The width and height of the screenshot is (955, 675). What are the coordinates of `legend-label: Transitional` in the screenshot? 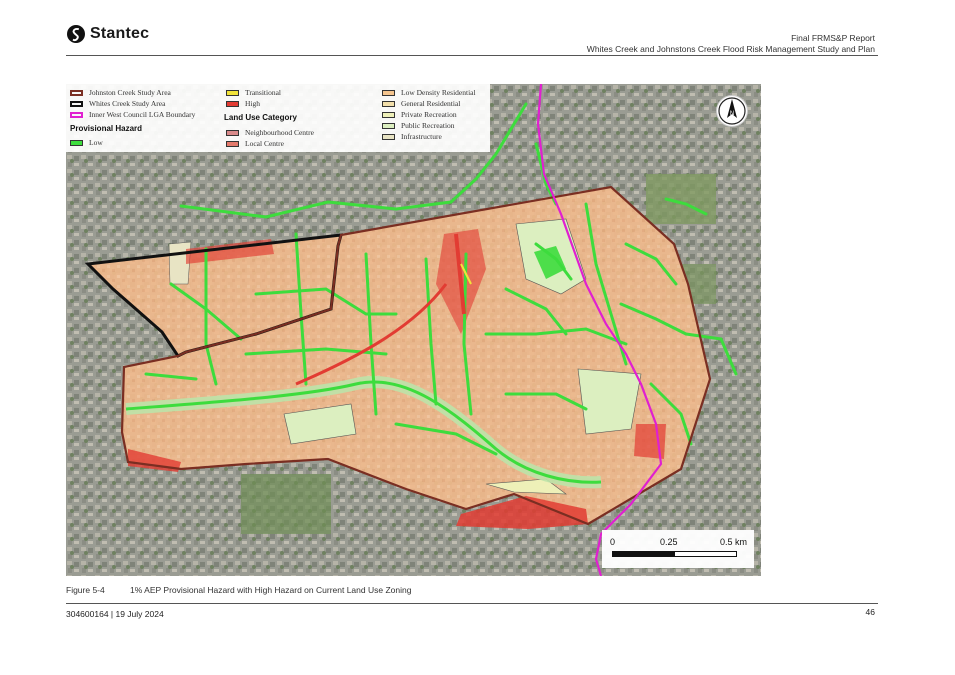 It's located at (263, 92).